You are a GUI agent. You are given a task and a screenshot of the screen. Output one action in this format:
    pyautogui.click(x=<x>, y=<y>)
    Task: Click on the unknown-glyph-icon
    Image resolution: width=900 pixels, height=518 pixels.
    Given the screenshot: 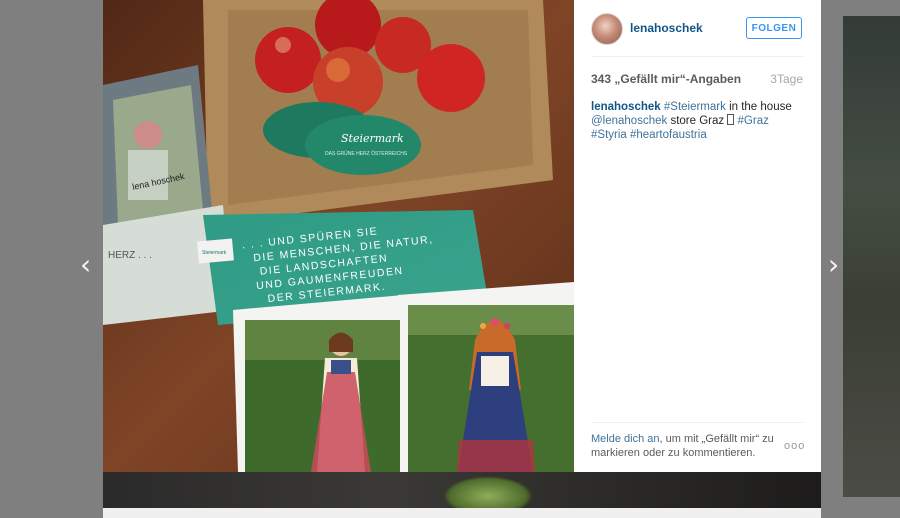 What is the action you would take?
    pyautogui.click(x=731, y=119)
    